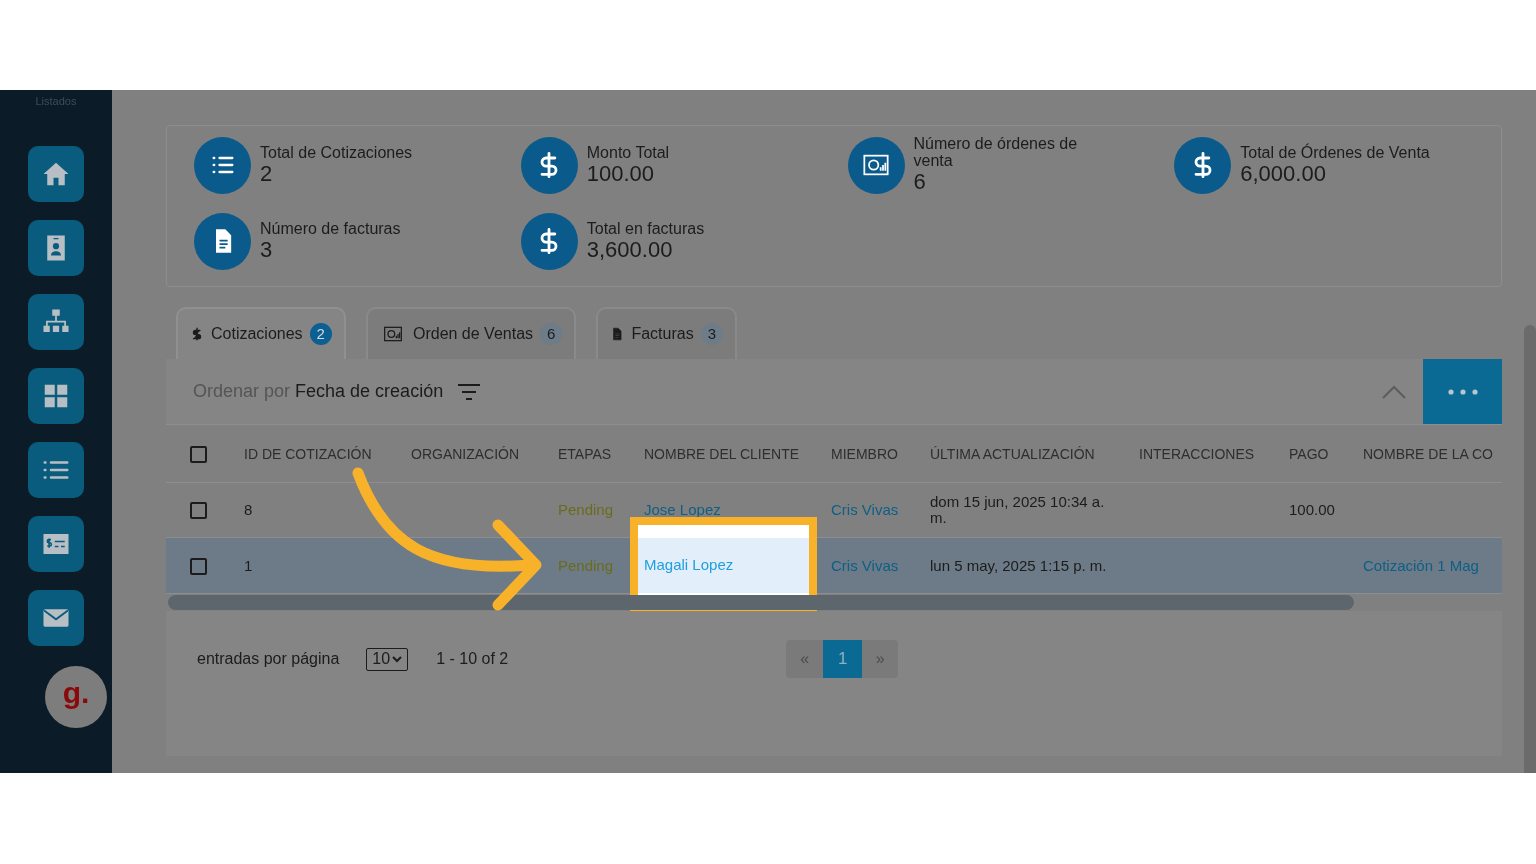  I want to click on column-header: ETAPAS, so click(585, 453).